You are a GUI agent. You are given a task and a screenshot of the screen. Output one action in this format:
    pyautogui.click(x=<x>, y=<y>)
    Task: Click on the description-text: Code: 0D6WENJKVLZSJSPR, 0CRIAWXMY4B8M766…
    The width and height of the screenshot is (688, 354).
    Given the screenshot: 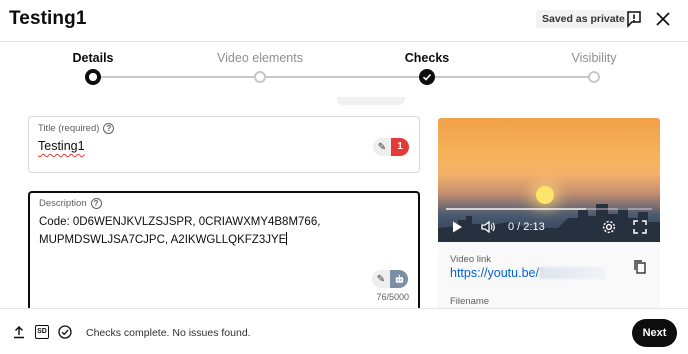 What is the action you would take?
    pyautogui.click(x=180, y=231)
    